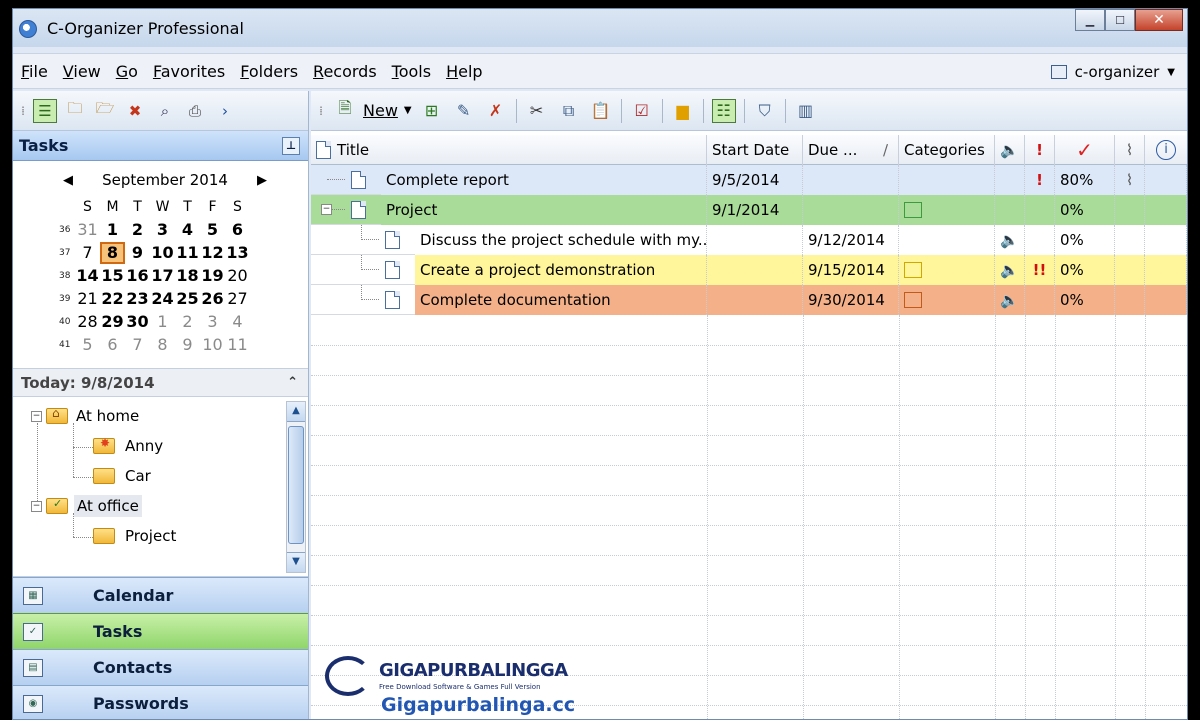  I want to click on calendar-day: 10, so click(162, 252).